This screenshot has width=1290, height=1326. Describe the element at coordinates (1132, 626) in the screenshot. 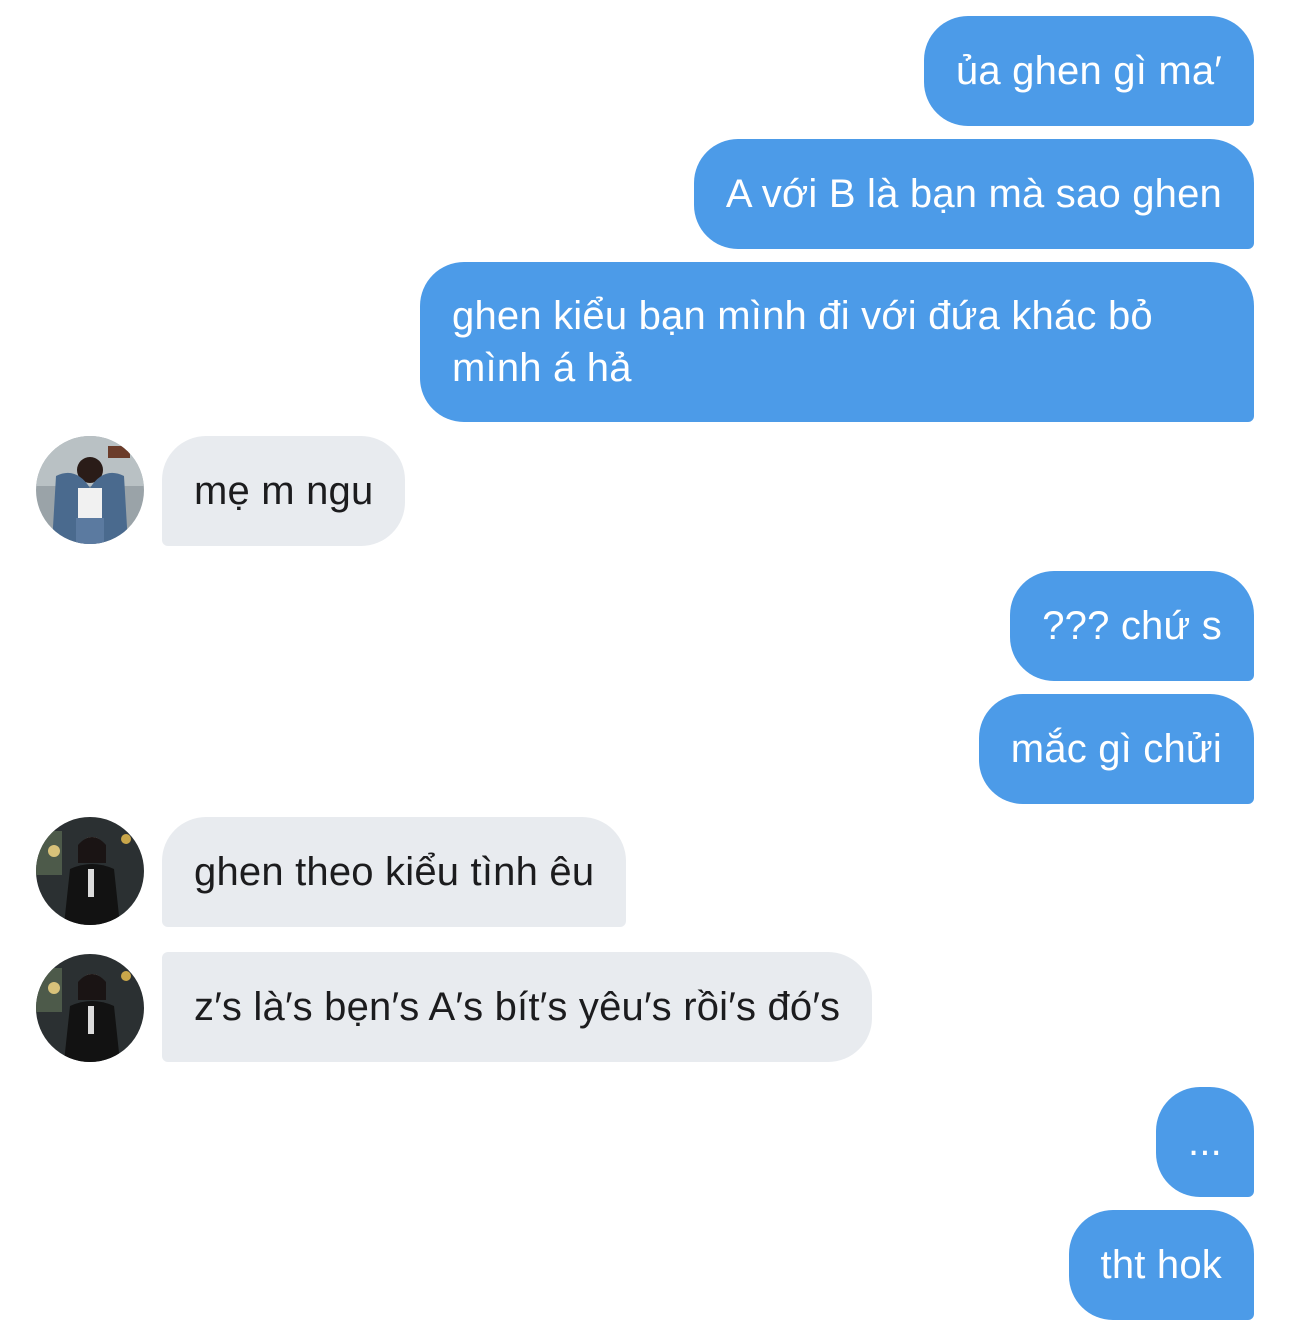

I see `outgoing-message: ??? chứ s` at that location.